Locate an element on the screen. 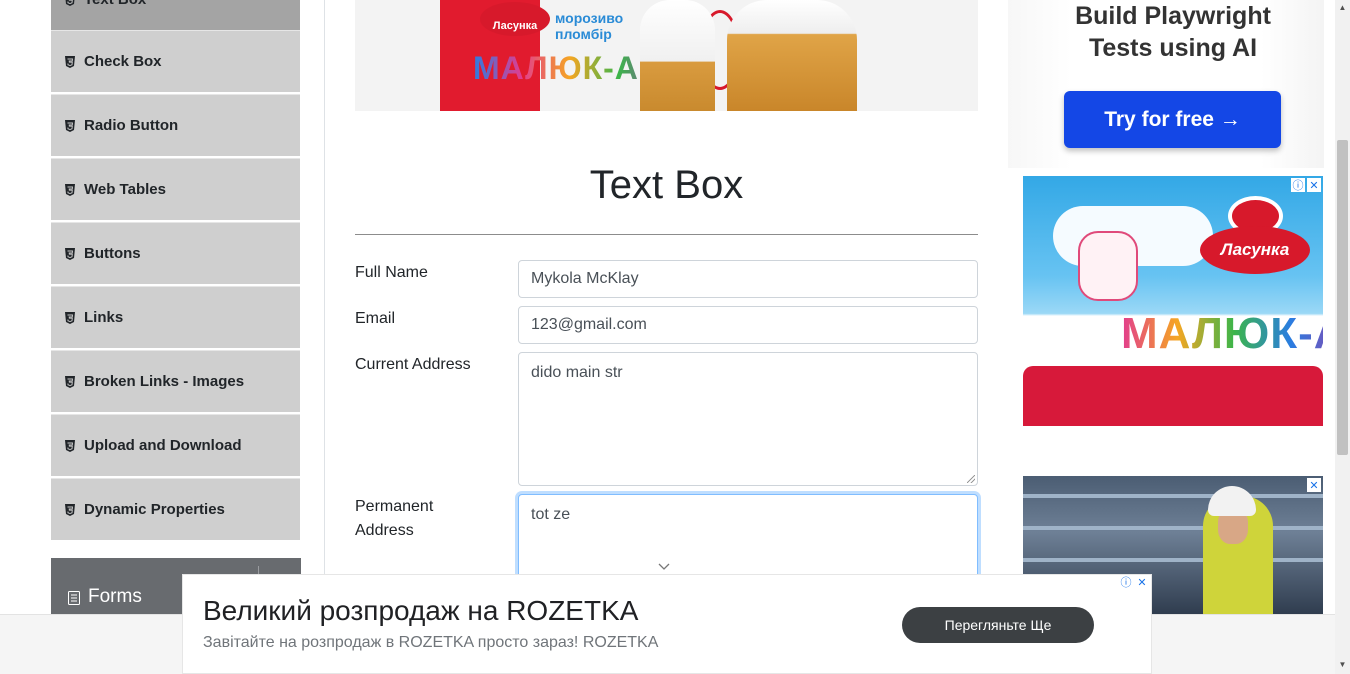  ad-badge: ✕ is located at coordinates (1314, 485).